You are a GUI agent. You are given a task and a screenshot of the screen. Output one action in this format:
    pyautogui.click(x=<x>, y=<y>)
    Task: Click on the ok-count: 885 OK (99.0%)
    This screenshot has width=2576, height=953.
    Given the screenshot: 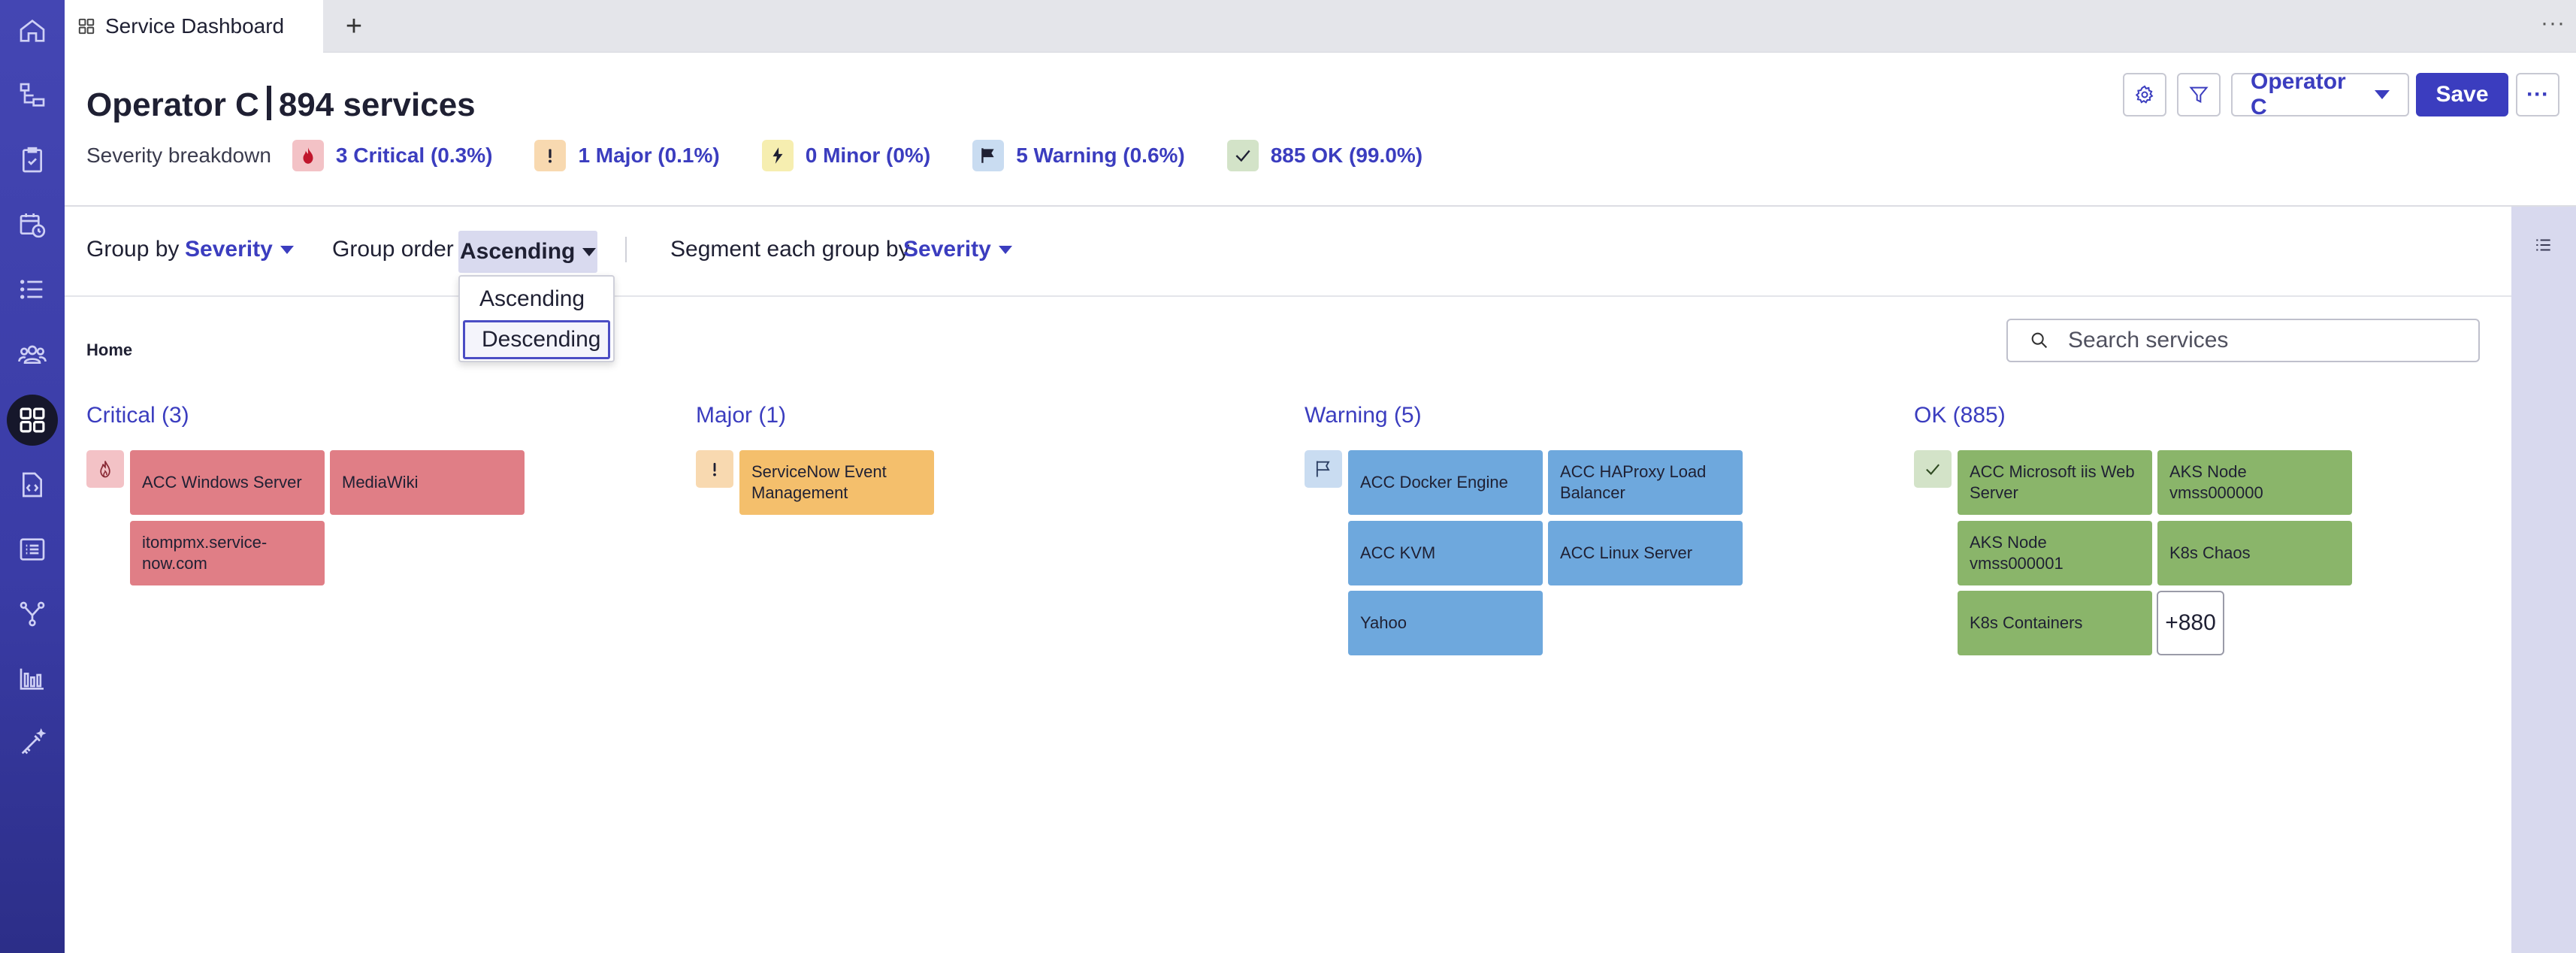 What is the action you would take?
    pyautogui.click(x=1347, y=155)
    